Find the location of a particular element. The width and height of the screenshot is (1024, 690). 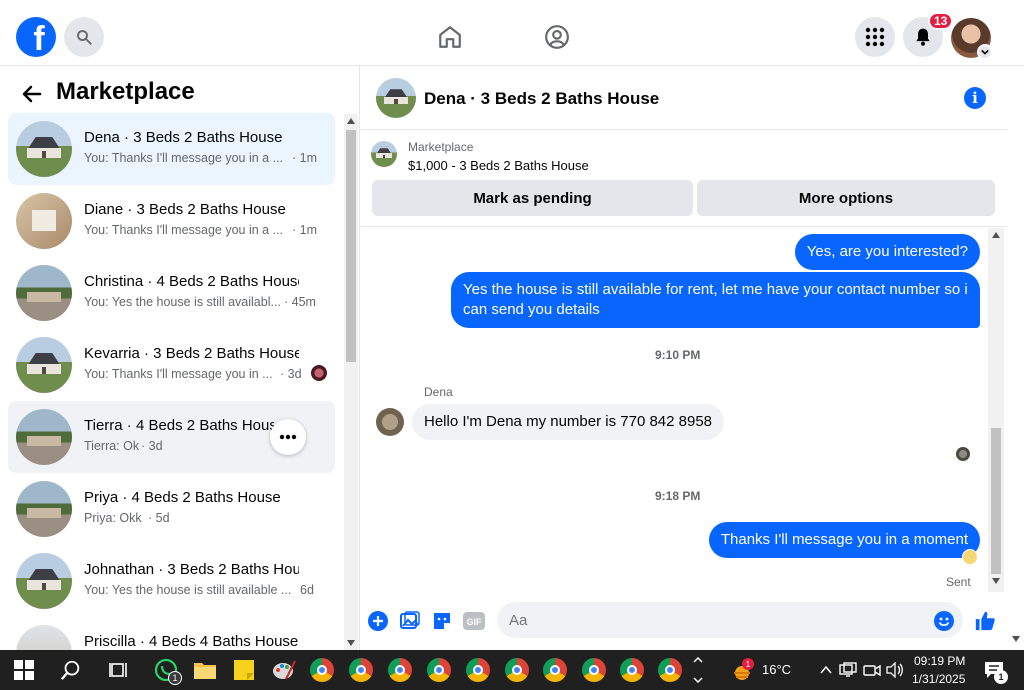

volume-tray-button is located at coordinates (895, 670).